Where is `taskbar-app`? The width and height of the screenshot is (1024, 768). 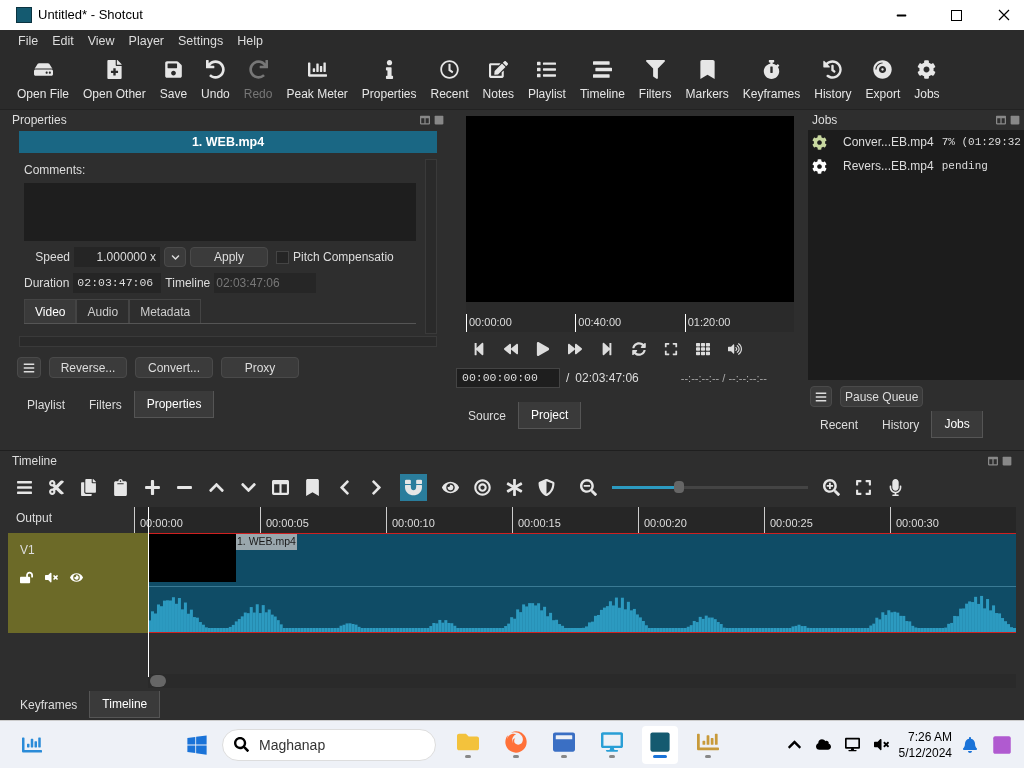 taskbar-app is located at coordinates (660, 744).